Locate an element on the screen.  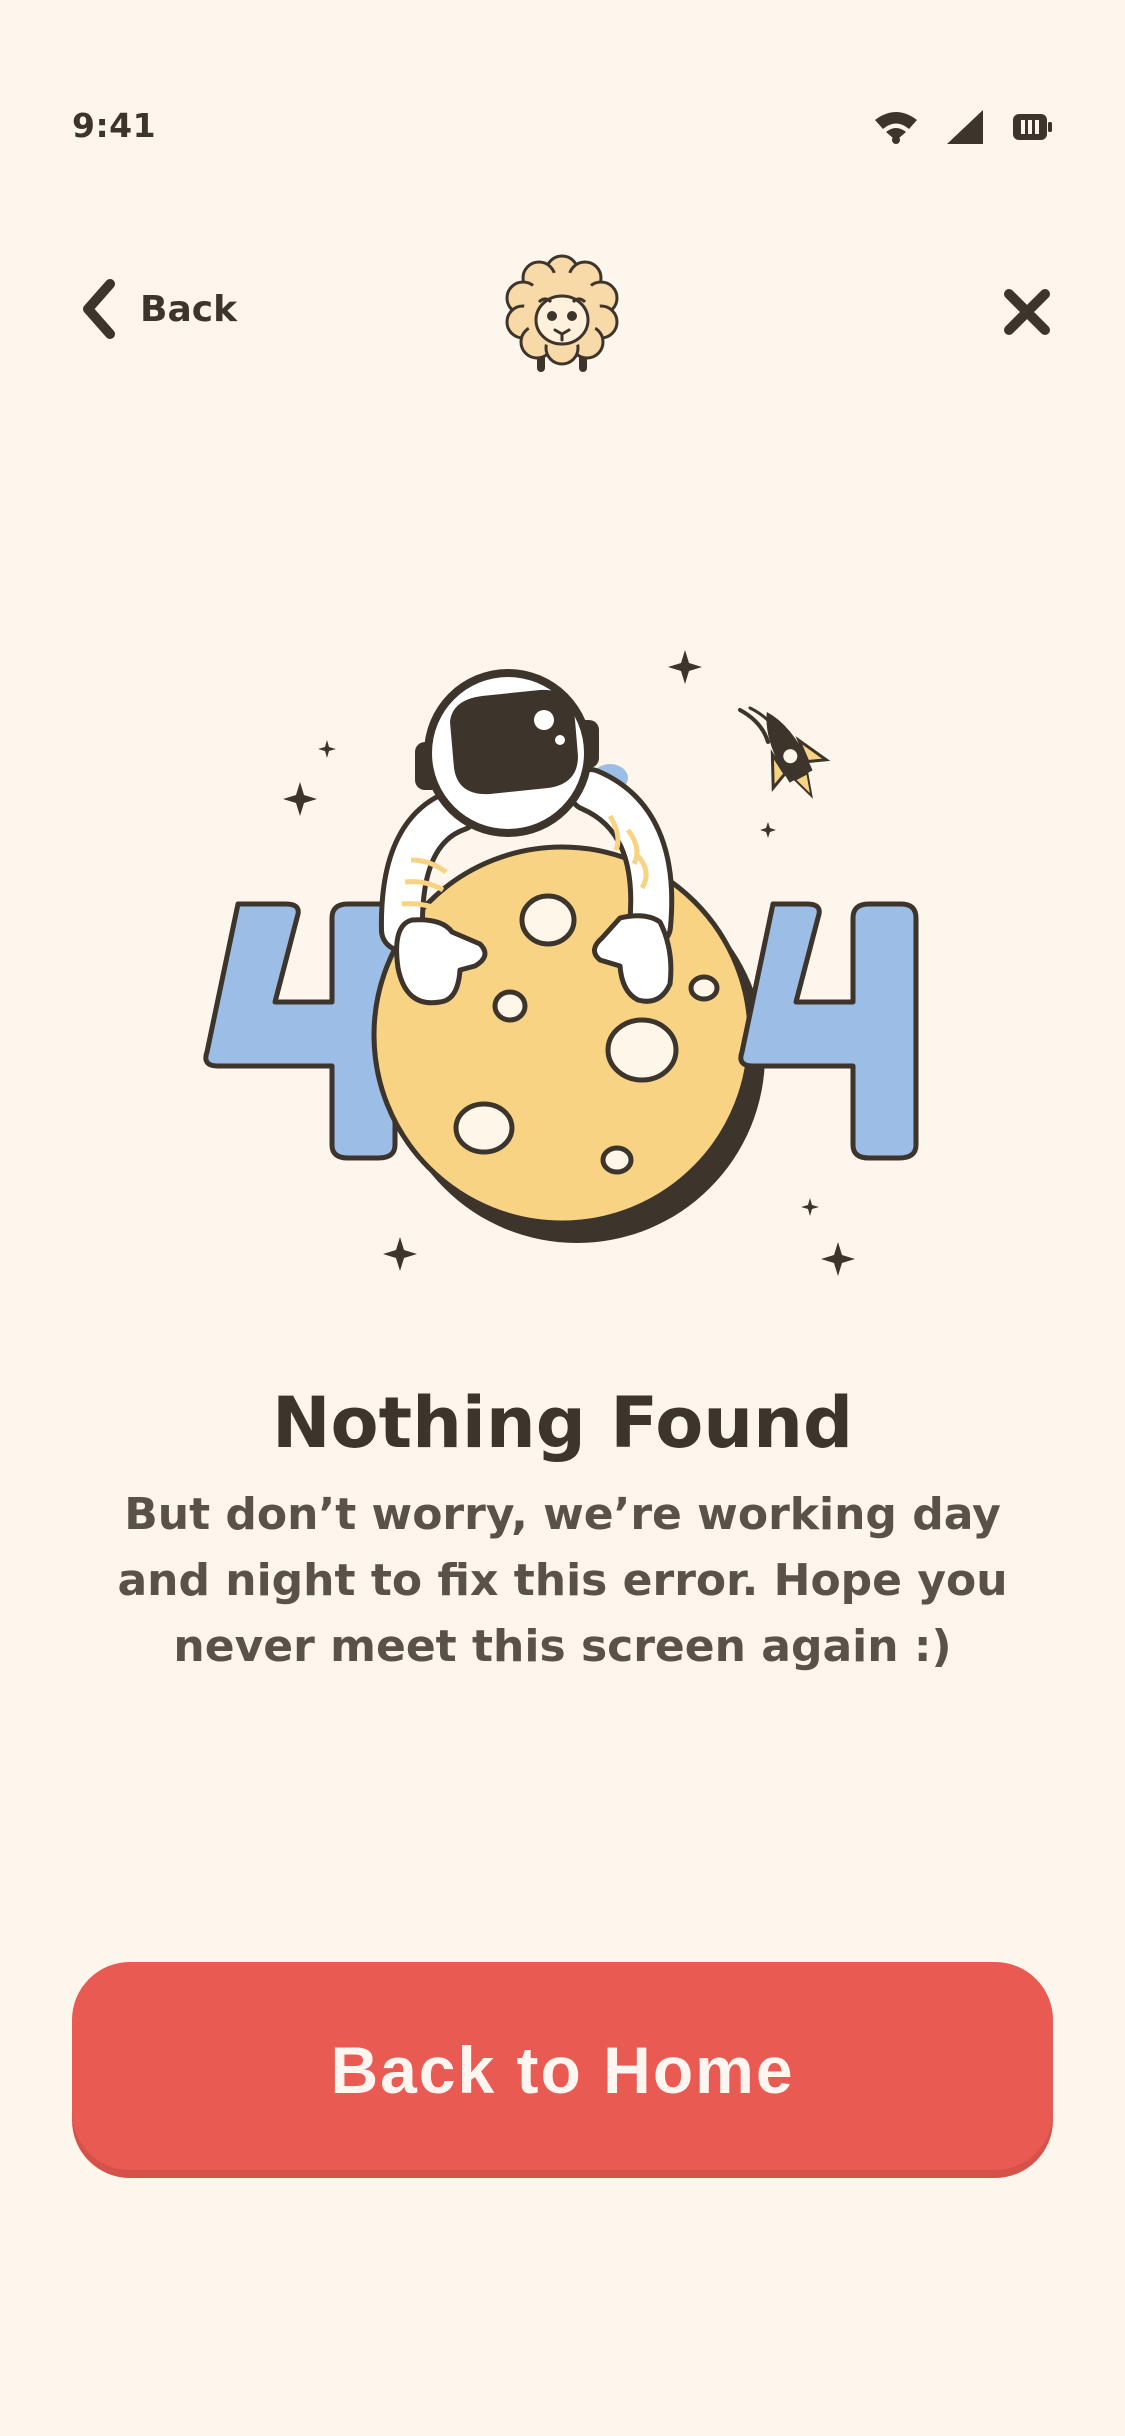
nav-bar: Back is located at coordinates (562, 315).